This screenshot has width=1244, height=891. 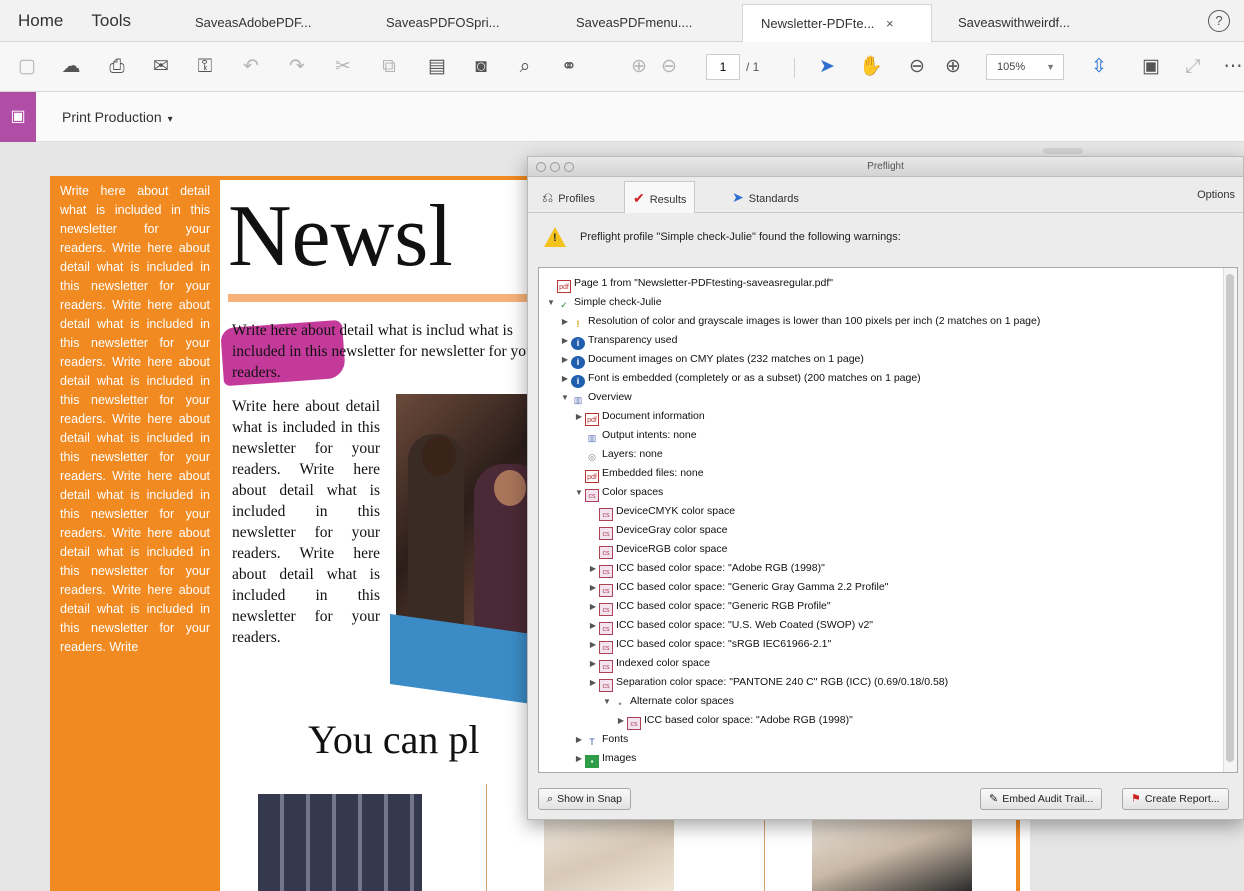 I want to click on tree-row: ▼ ✓ Simple check-Julie, so click(x=603, y=302).